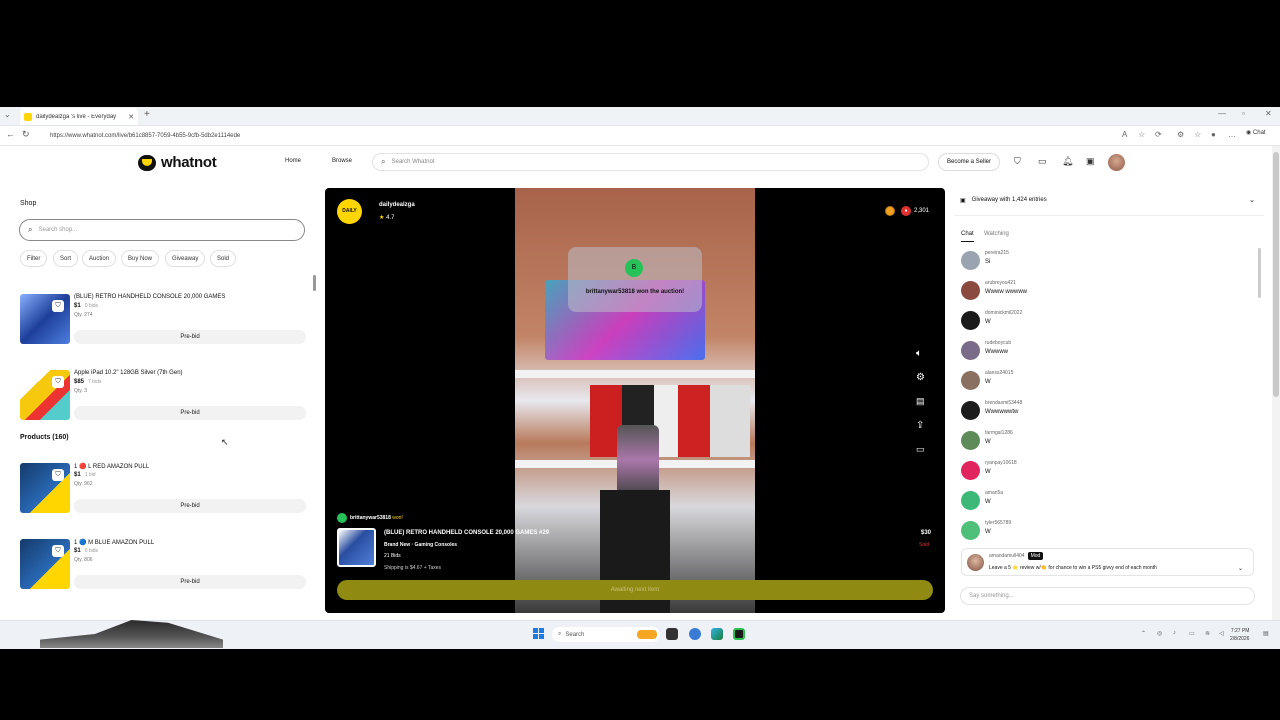  Describe the element at coordinates (1067, 161) in the screenshot. I see `notifications-bell-icon: 🔔︎` at that location.